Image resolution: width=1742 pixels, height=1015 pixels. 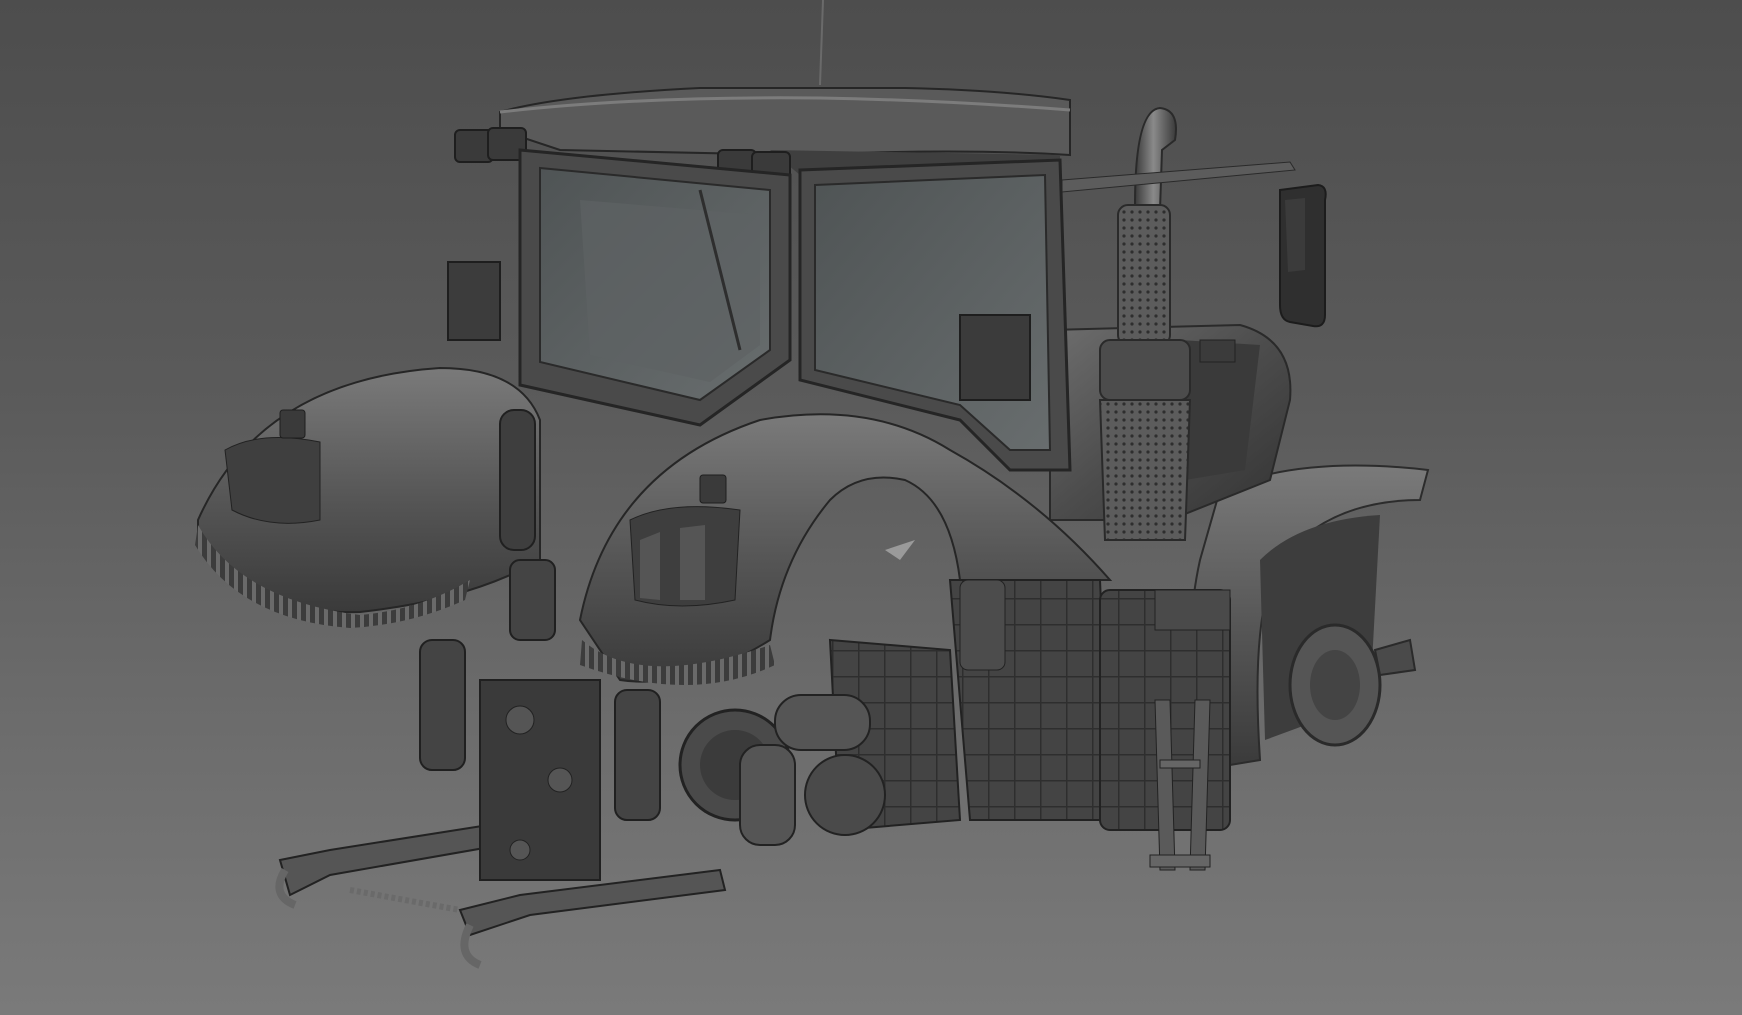 I want to click on side-mirror, so click(x=1194, y=244).